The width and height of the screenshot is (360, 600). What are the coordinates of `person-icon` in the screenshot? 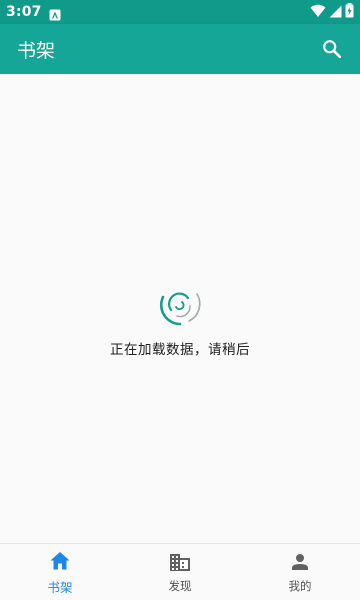 It's located at (300, 562).